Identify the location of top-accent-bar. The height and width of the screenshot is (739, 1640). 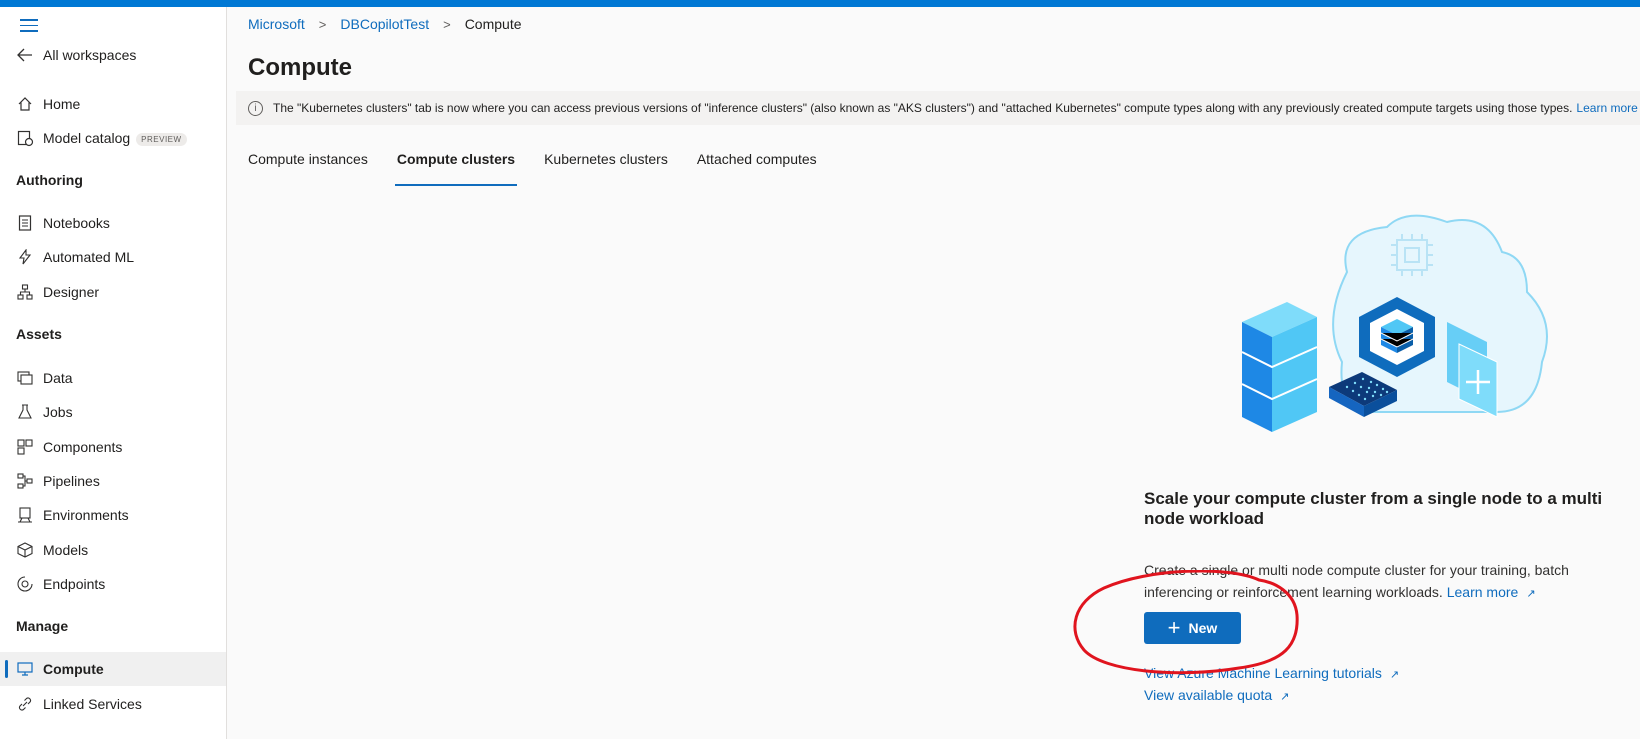
(820, 3).